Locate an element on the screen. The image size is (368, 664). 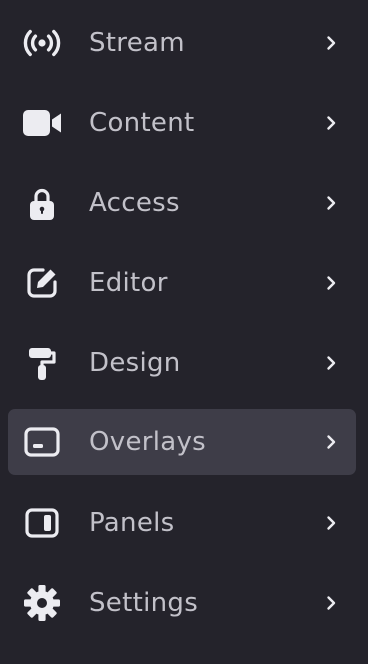
menu-item-settings: Settings is located at coordinates (182, 603).